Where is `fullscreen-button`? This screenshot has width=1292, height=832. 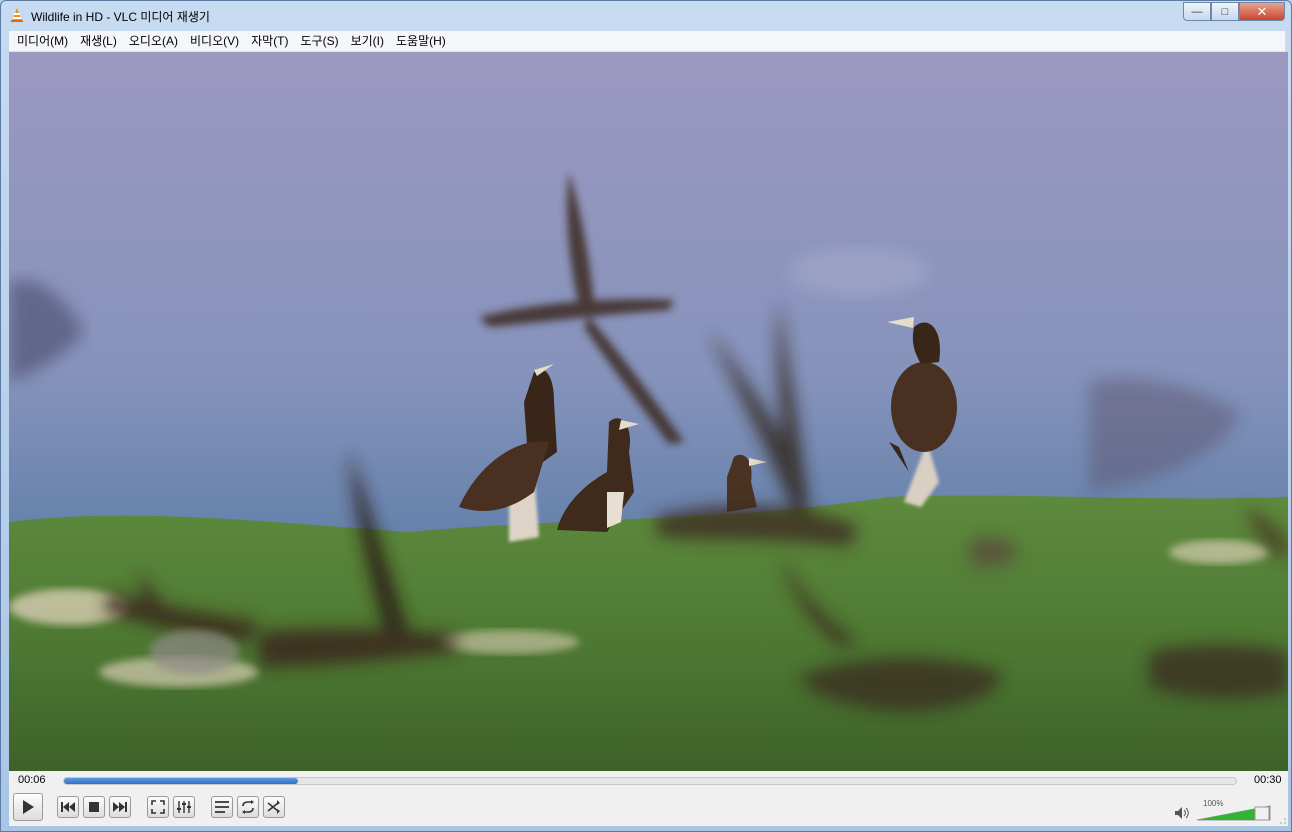
fullscreen-button is located at coordinates (158, 807).